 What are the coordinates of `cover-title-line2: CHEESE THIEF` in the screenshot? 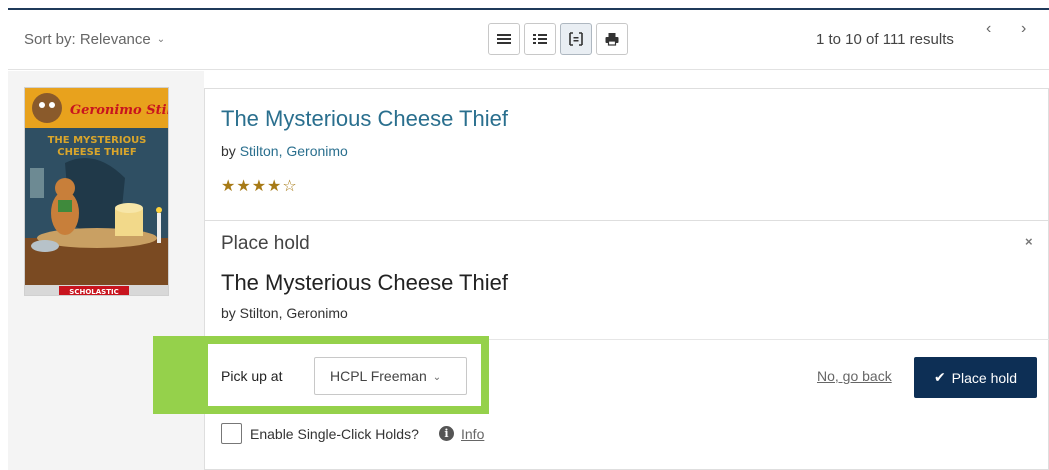 It's located at (96, 152).